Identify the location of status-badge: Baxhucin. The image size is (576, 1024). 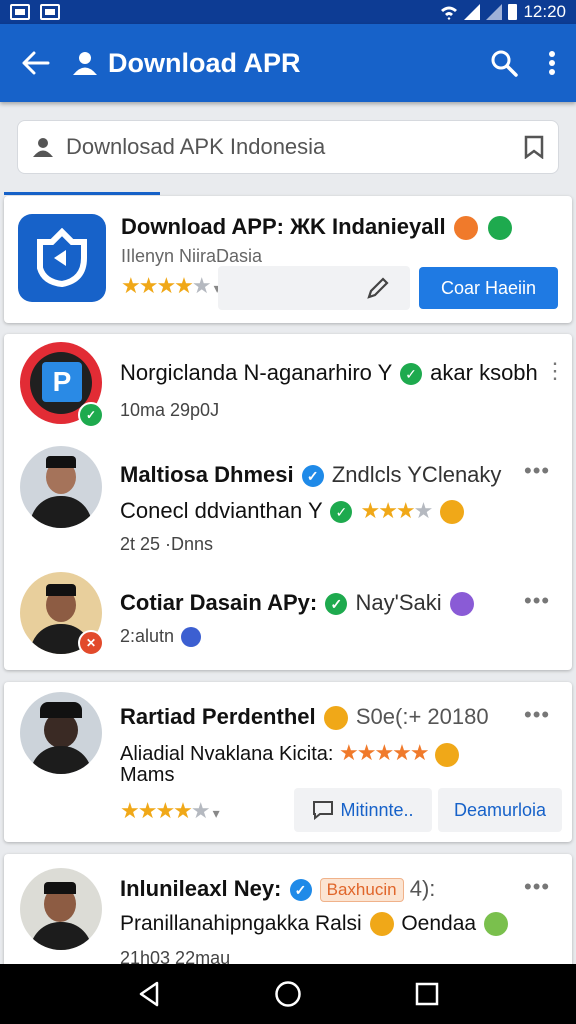
(361, 890).